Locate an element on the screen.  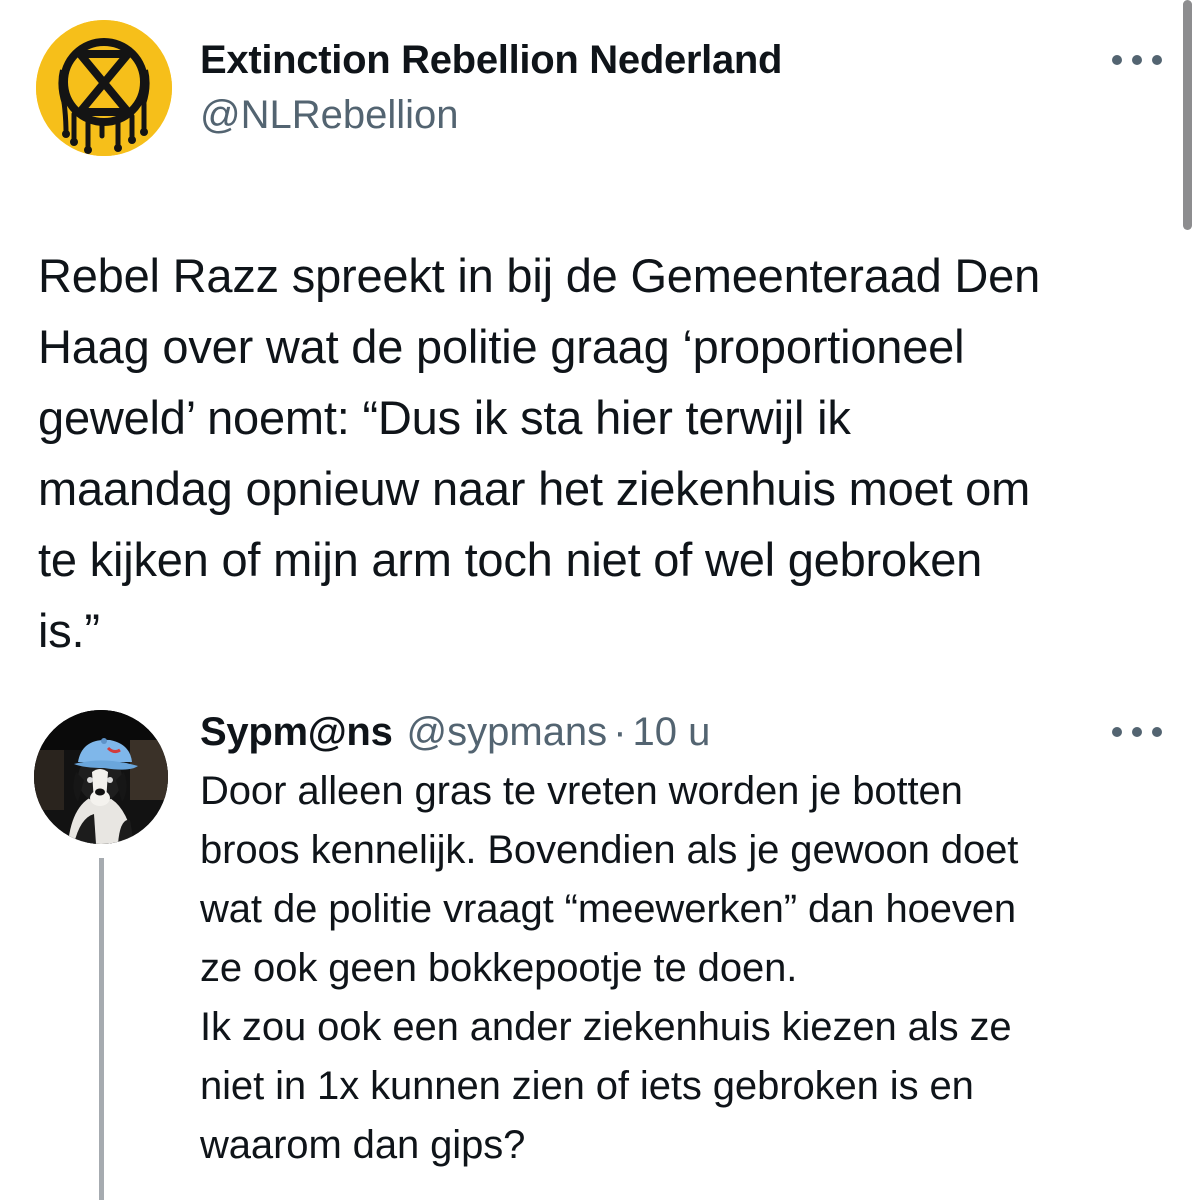
reply-display-name: Sypm@ns is located at coordinates (296, 732).